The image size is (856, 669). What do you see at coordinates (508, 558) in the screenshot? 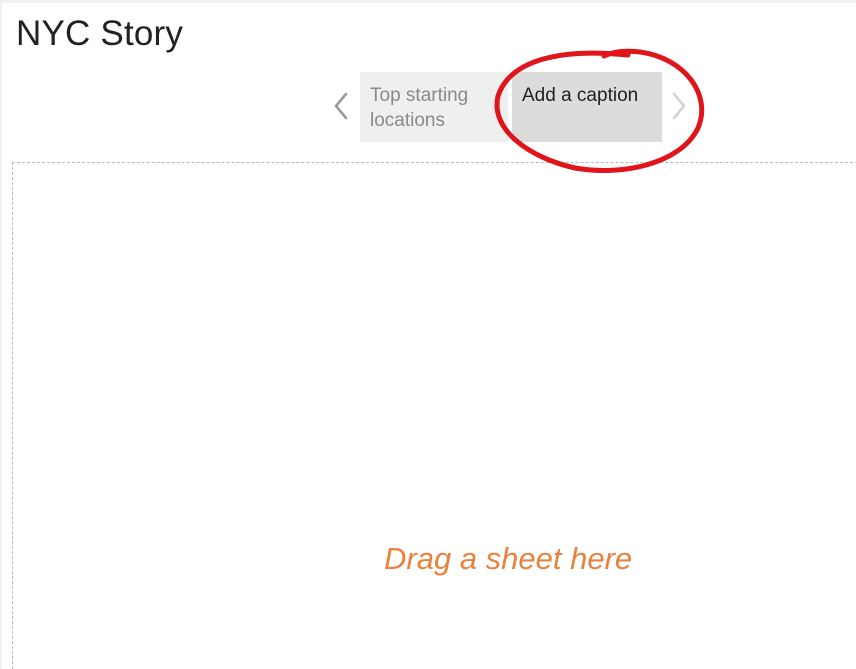
I see `drop-hint-text: Drag a sheet here` at bounding box center [508, 558].